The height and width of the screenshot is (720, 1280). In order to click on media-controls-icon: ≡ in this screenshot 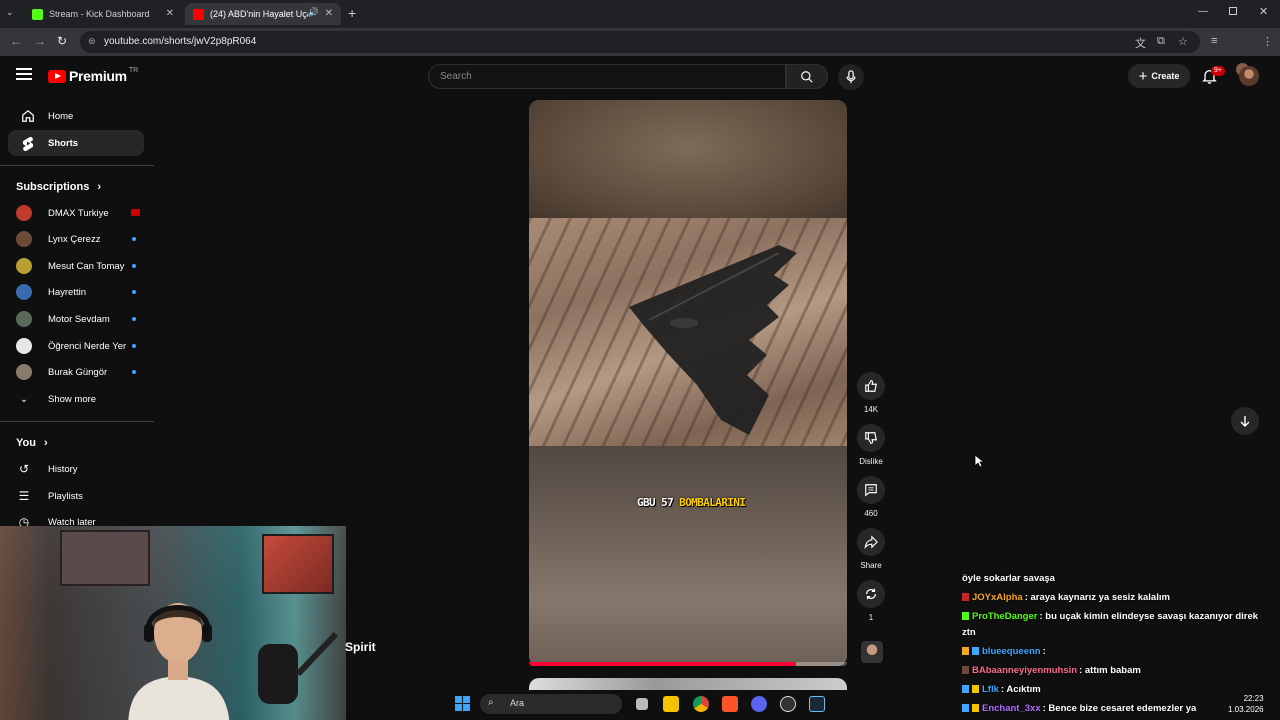, I will do `click(1214, 41)`.